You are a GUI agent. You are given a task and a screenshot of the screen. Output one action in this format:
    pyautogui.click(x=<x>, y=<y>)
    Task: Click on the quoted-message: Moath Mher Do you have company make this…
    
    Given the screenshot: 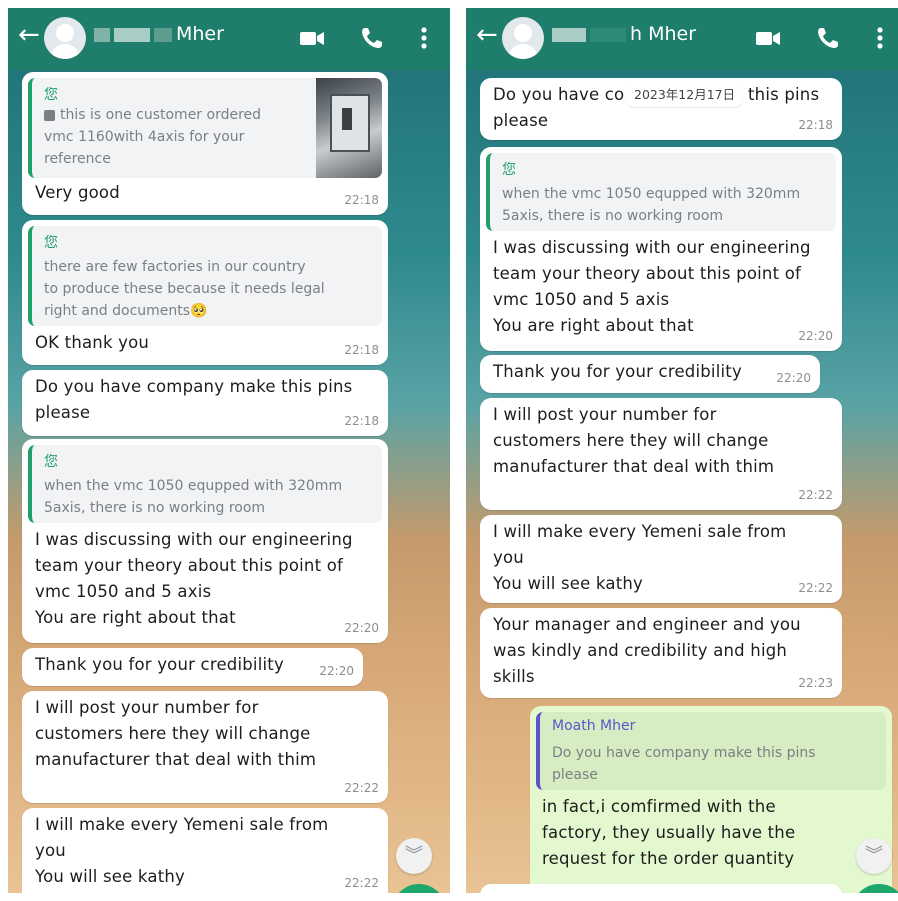 What is the action you would take?
    pyautogui.click(x=711, y=751)
    